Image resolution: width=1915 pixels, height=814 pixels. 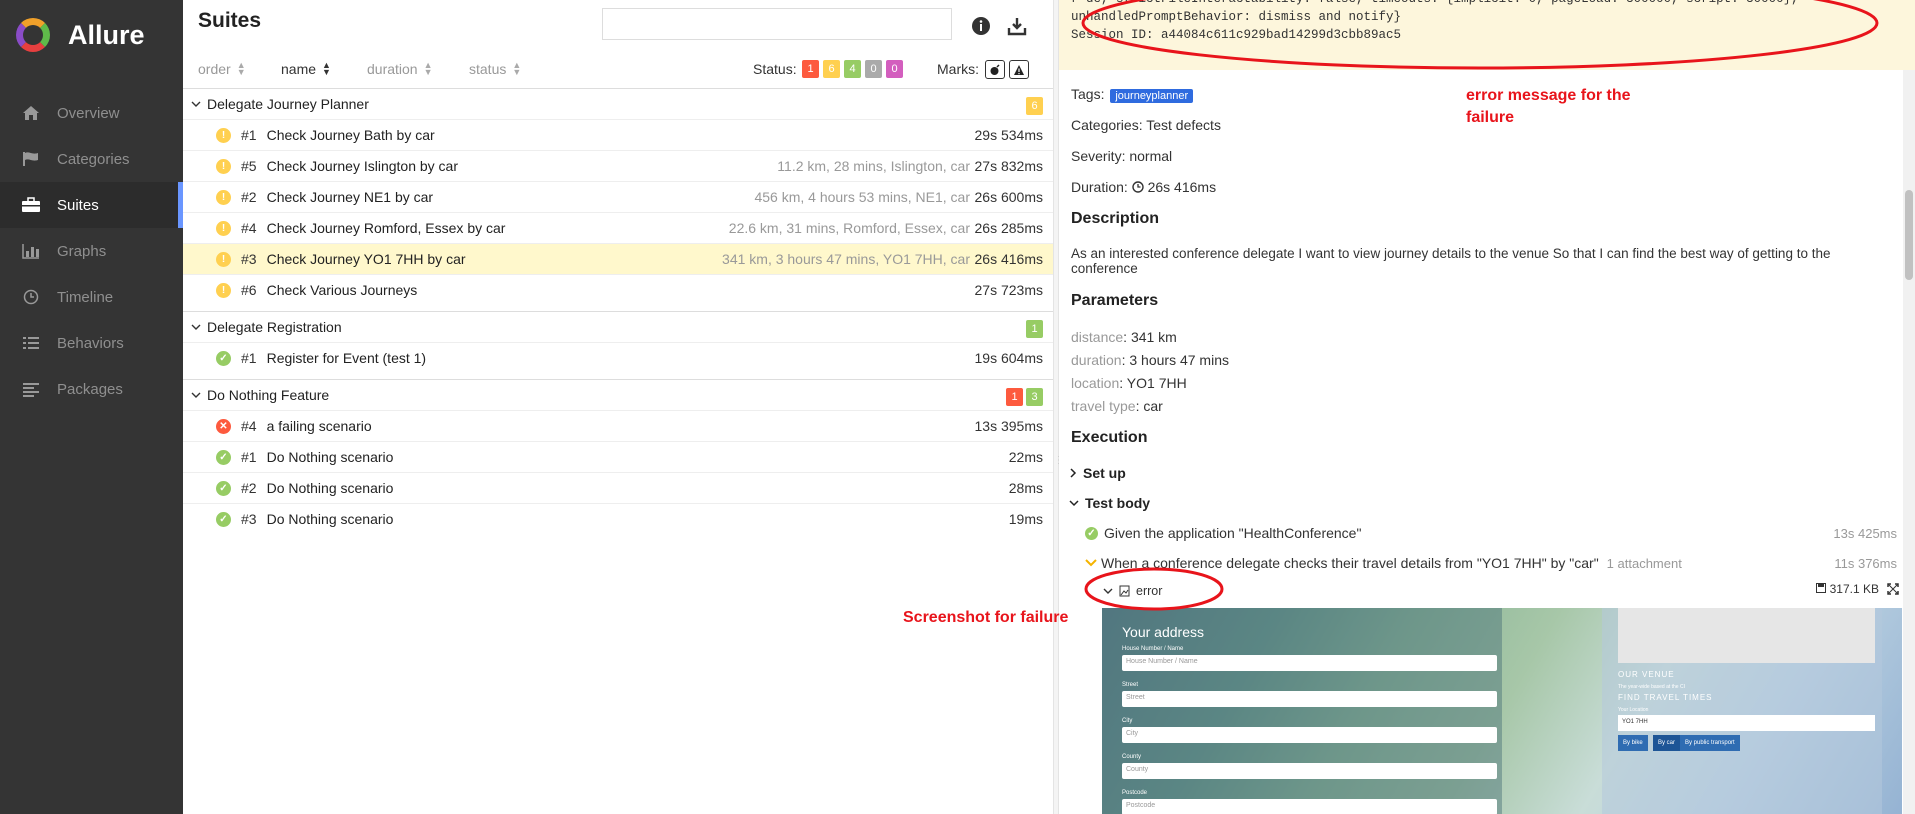 I want to click on brand: Allure, so click(x=91, y=35).